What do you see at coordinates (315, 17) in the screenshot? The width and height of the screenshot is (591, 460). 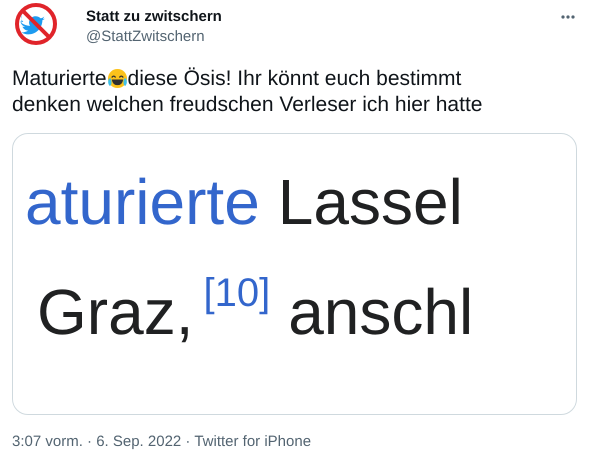 I see `author-name: Statt zu zwitschern` at bounding box center [315, 17].